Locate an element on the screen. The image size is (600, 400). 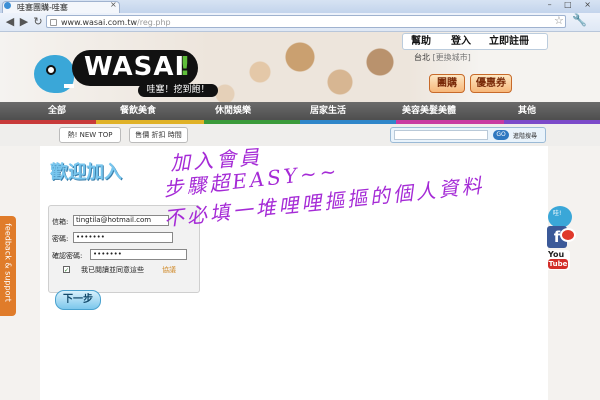
back-icon: ◀ is located at coordinates (10, 22).